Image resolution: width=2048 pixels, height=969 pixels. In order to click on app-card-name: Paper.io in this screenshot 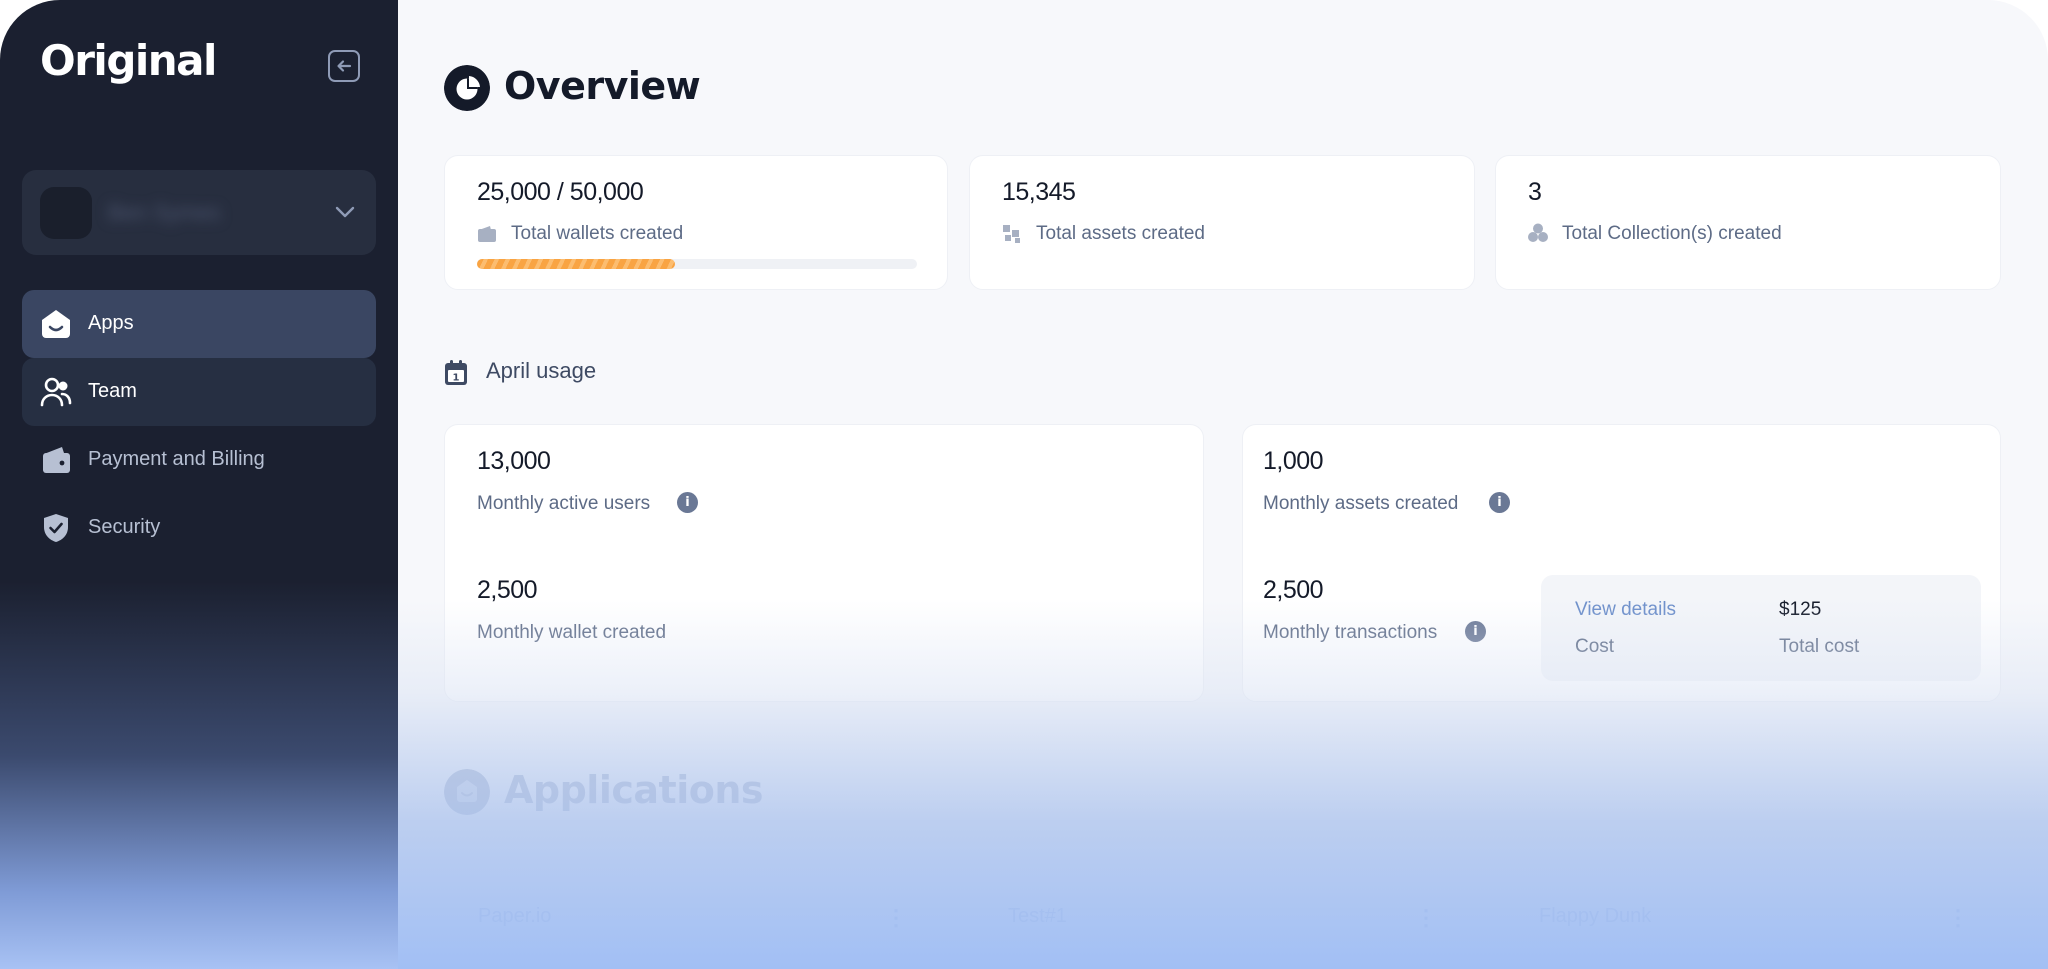, I will do `click(514, 916)`.